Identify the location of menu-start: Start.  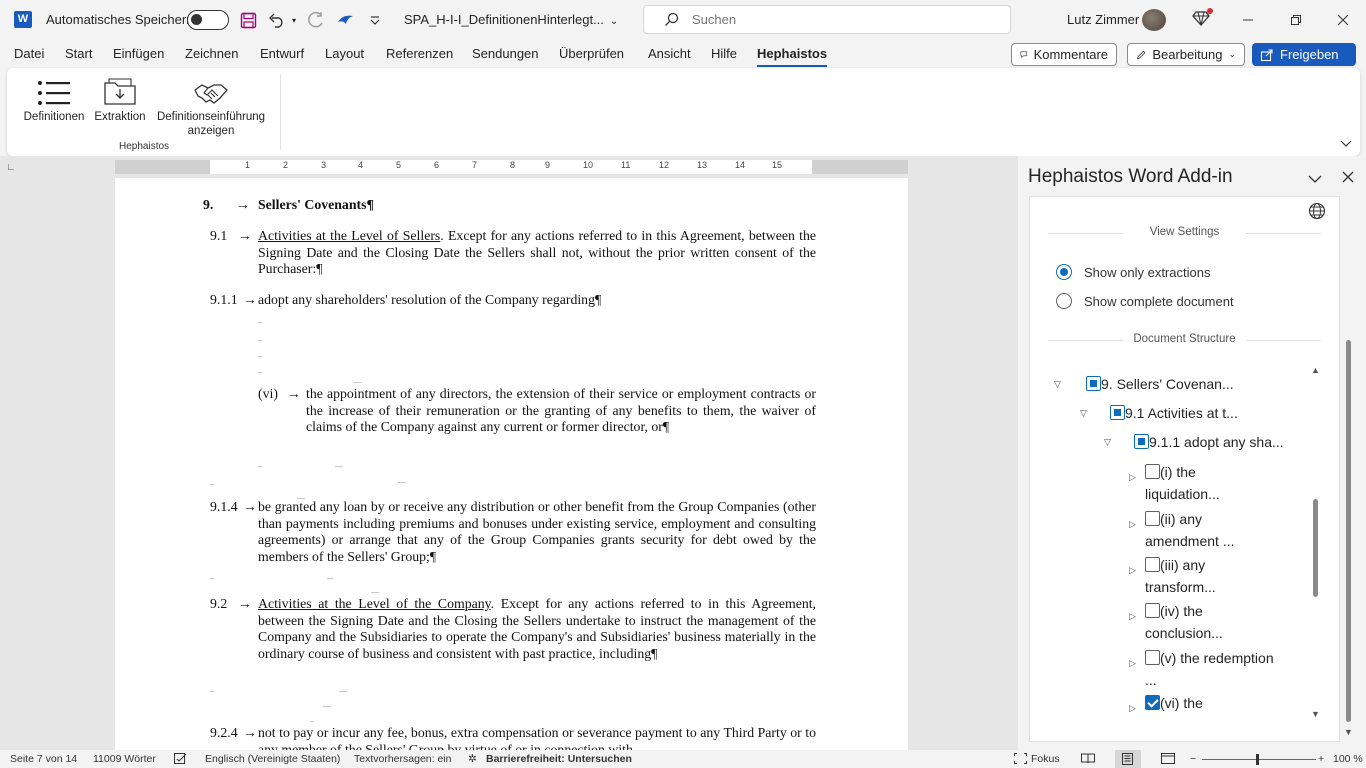
(78, 53).